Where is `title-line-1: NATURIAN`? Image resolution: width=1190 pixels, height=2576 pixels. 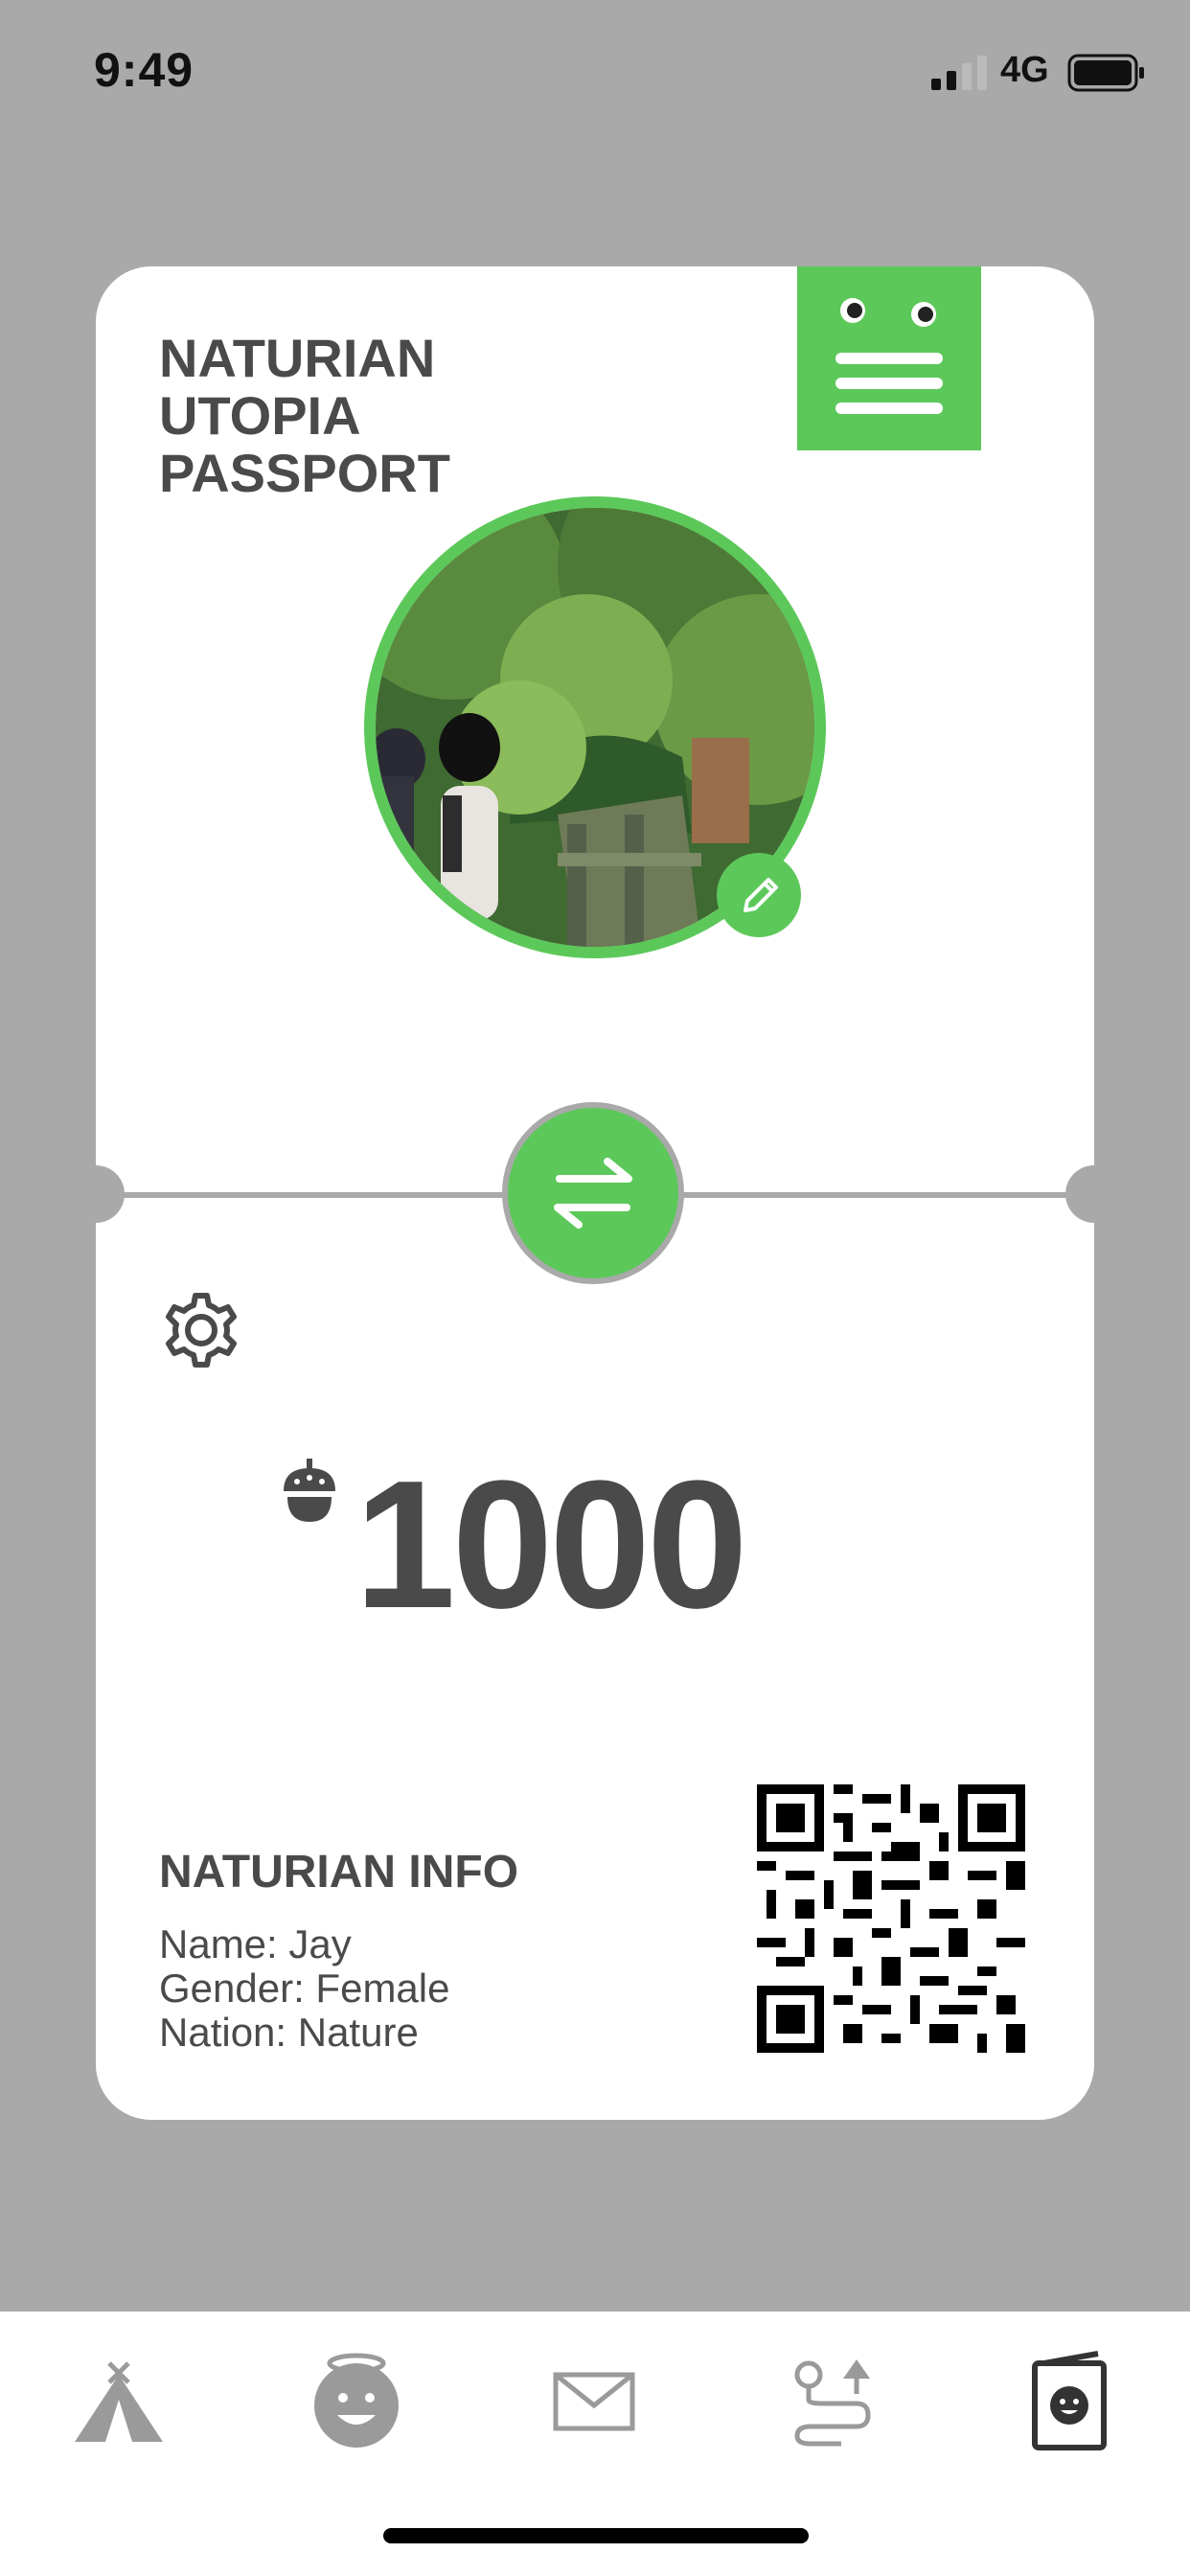 title-line-1: NATURIAN is located at coordinates (297, 358).